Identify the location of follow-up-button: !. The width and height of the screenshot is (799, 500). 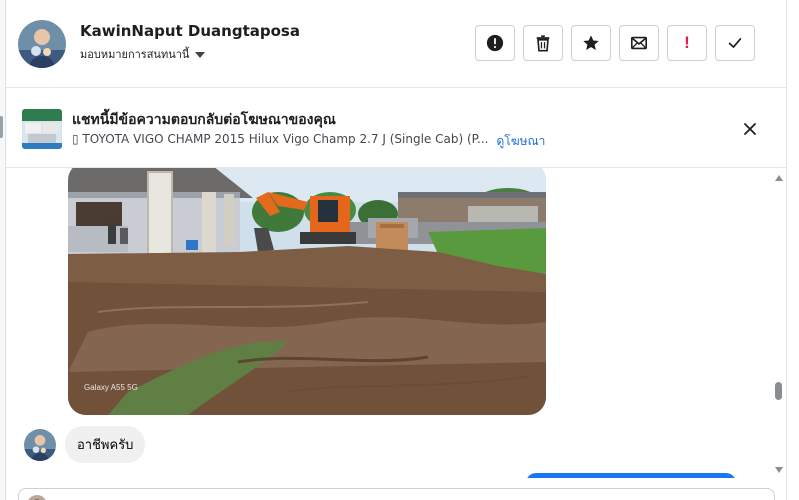
(687, 43).